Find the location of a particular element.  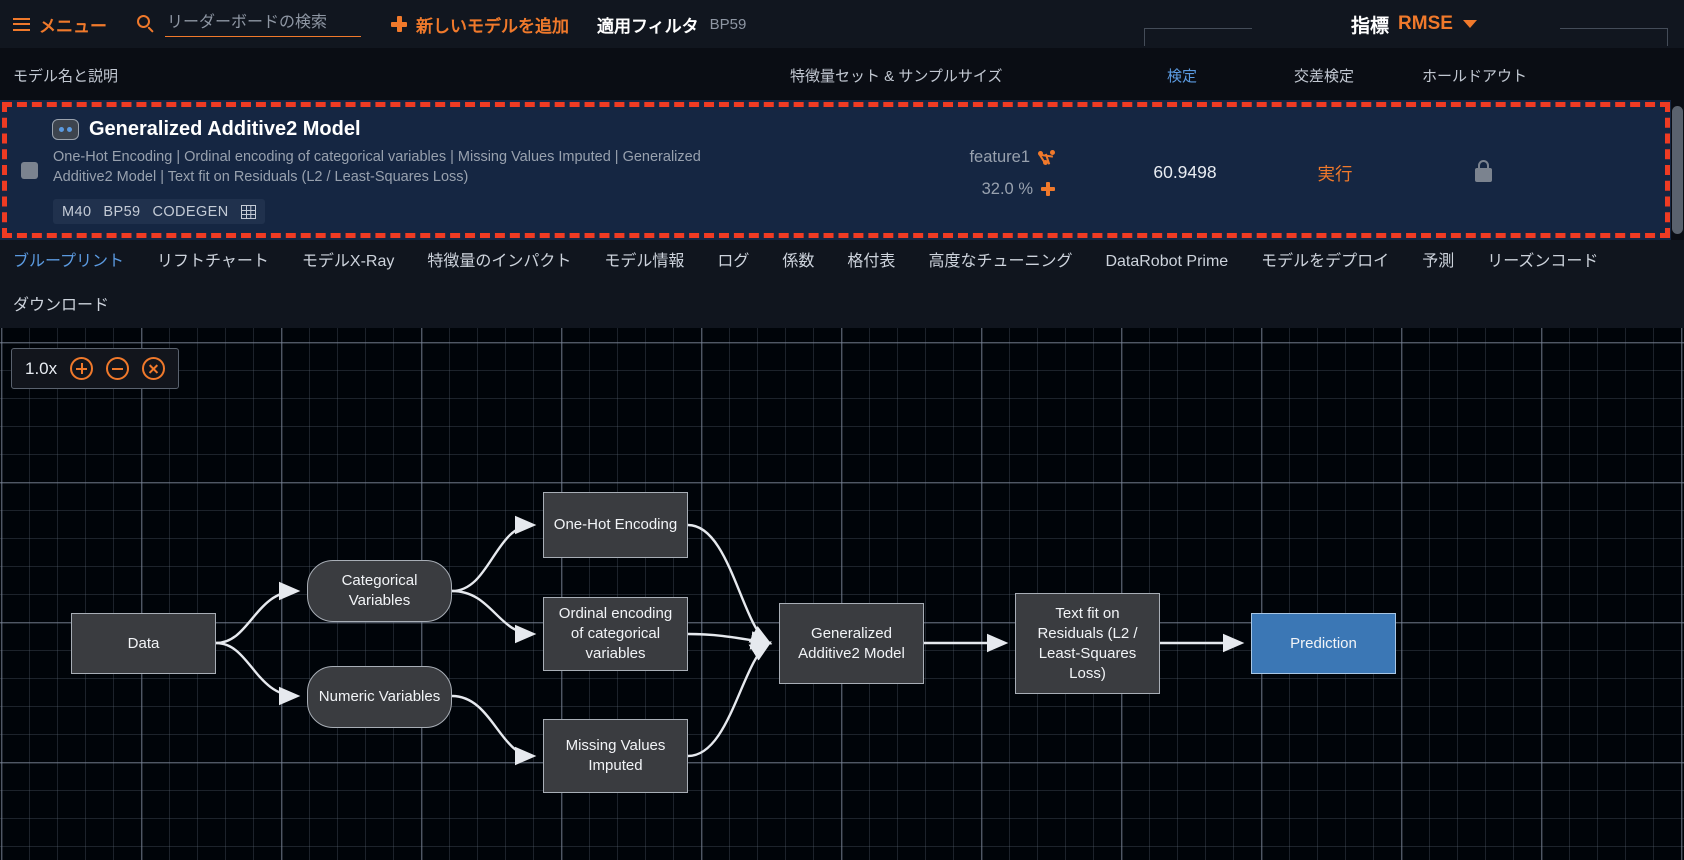

blueprint-node-gam: Generalized Additive2 Model is located at coordinates (851, 643).